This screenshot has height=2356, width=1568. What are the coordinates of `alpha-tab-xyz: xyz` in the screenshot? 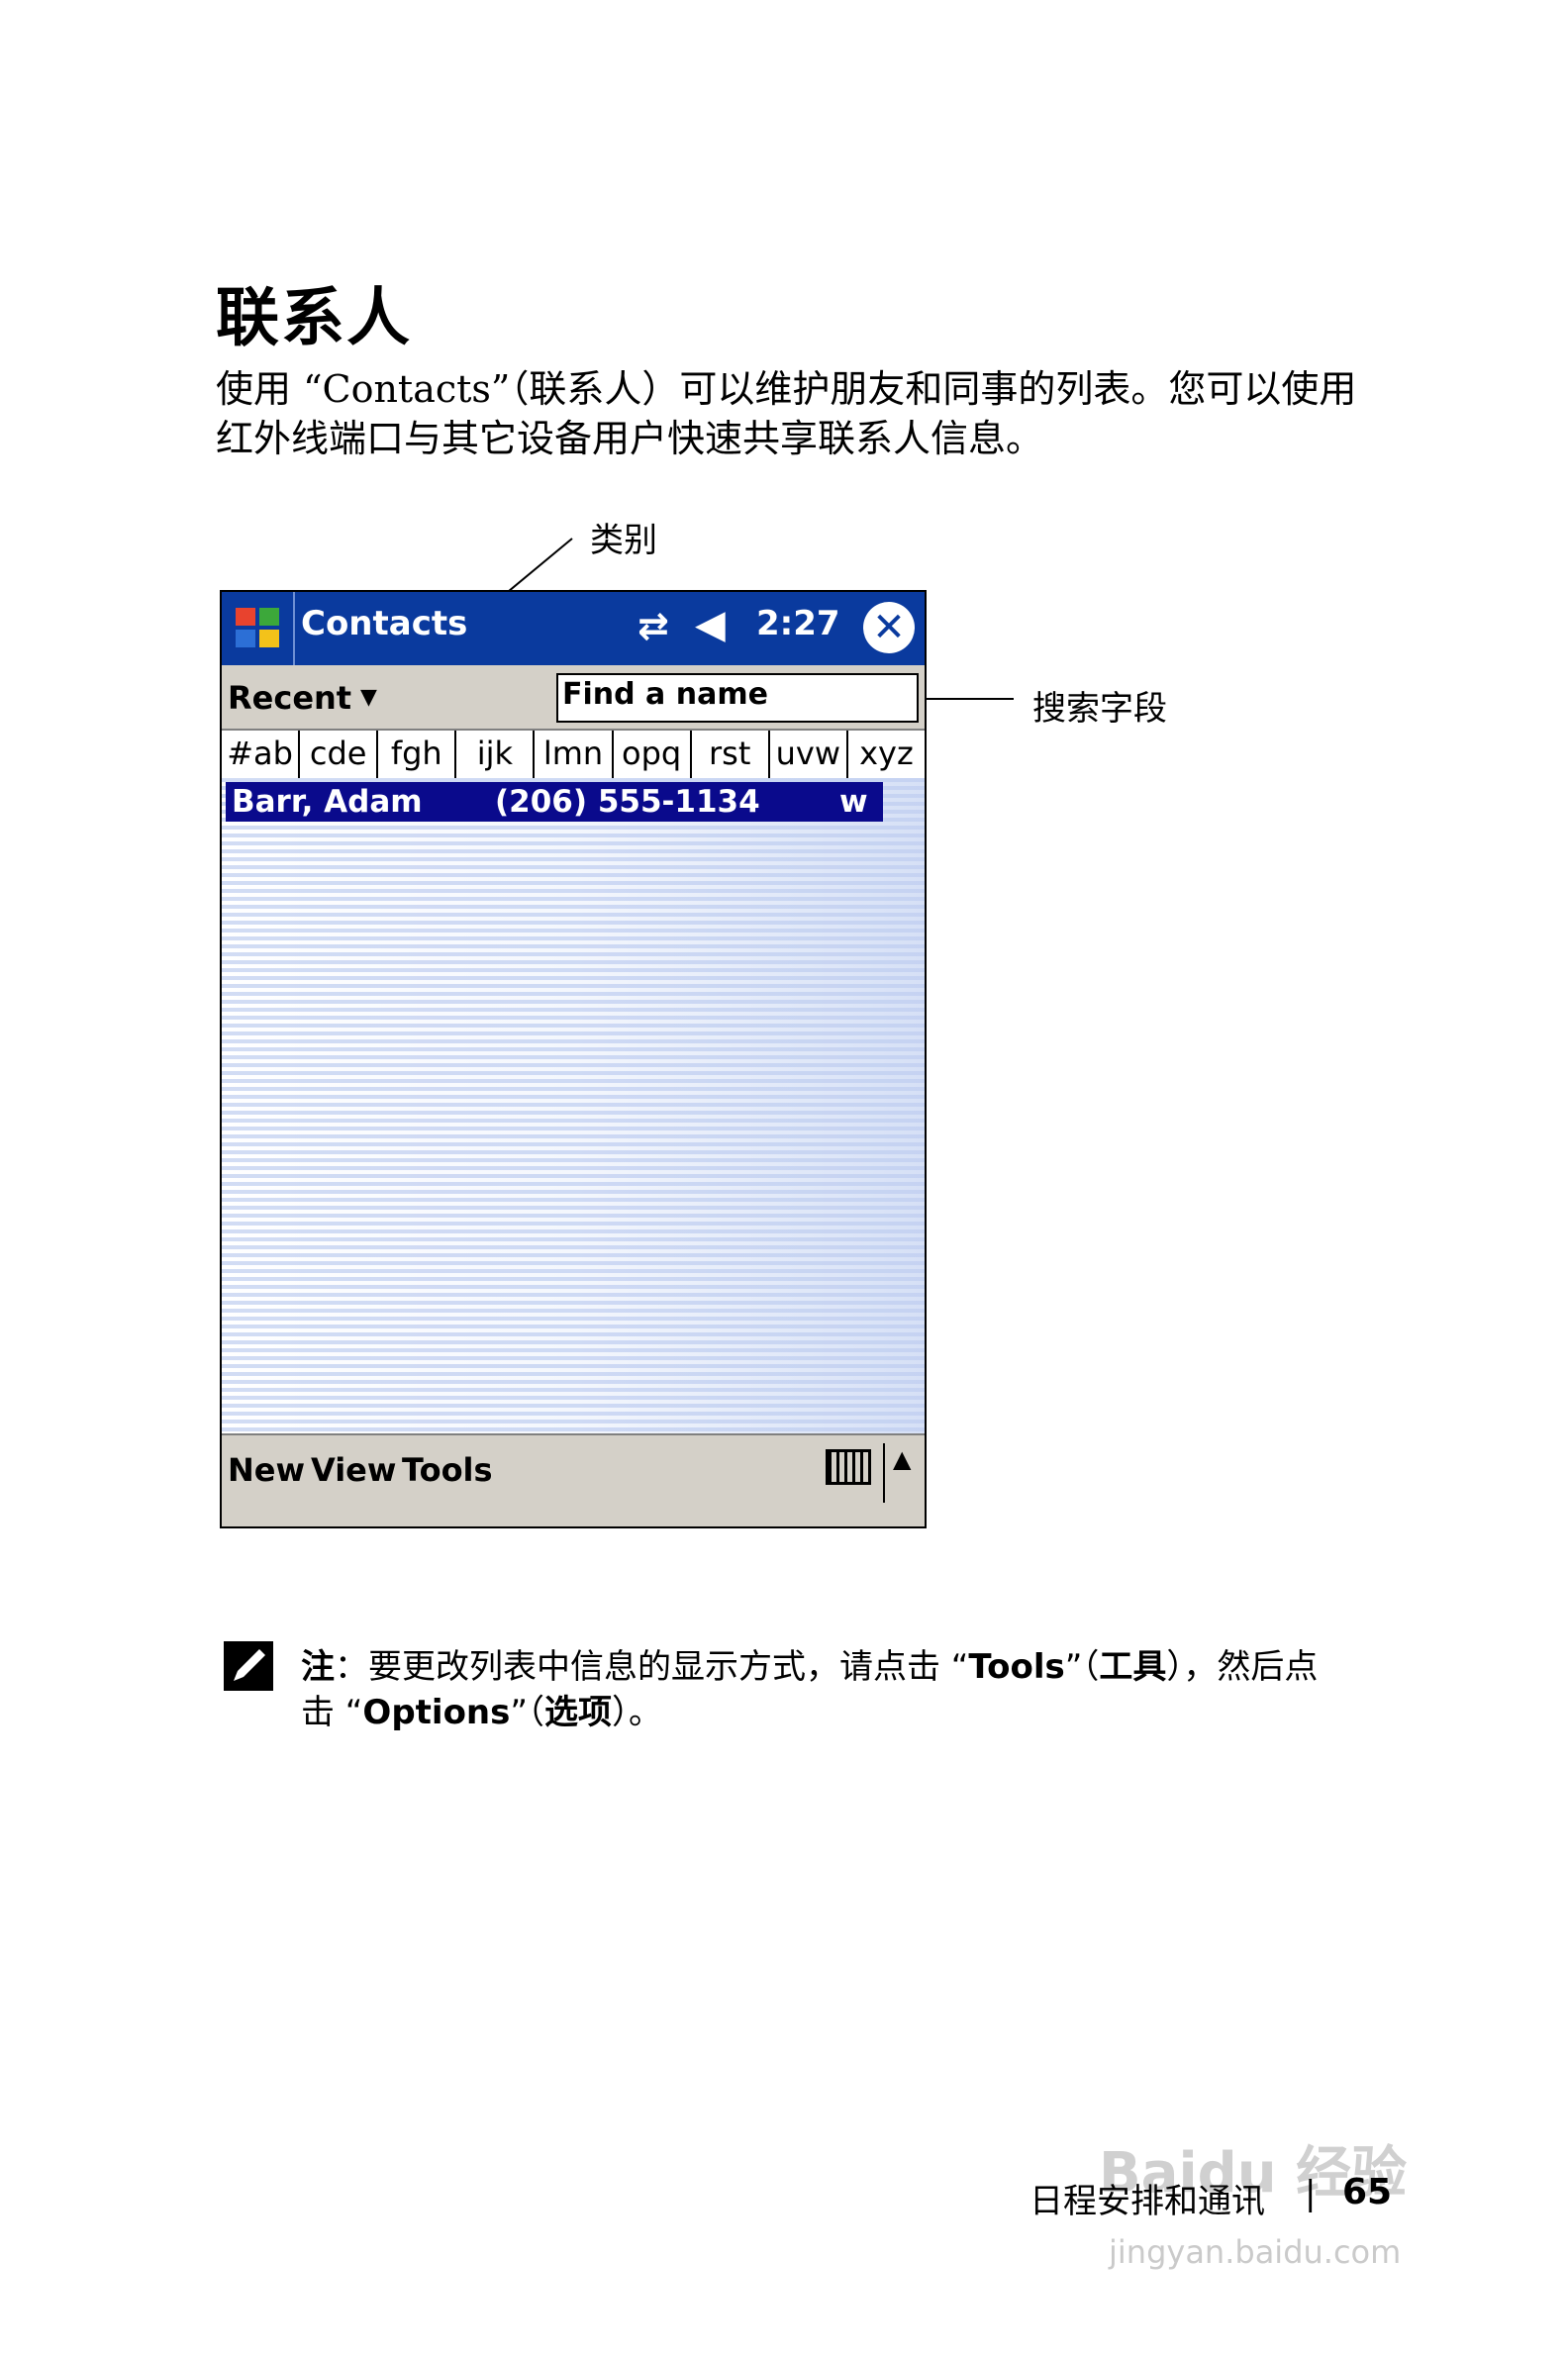 It's located at (886, 755).